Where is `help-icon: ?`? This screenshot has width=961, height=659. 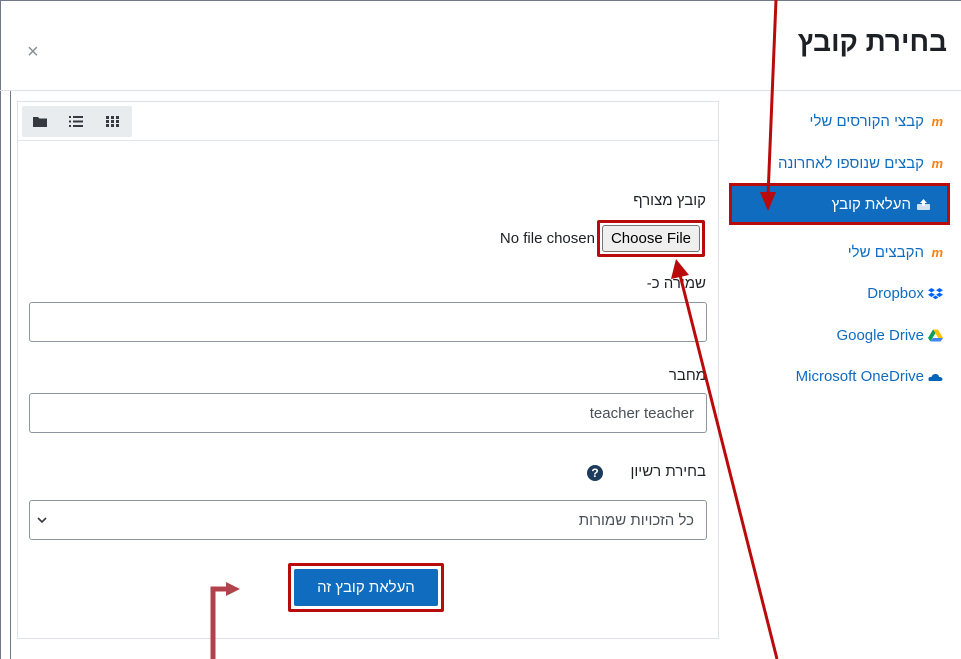
help-icon: ? is located at coordinates (595, 473).